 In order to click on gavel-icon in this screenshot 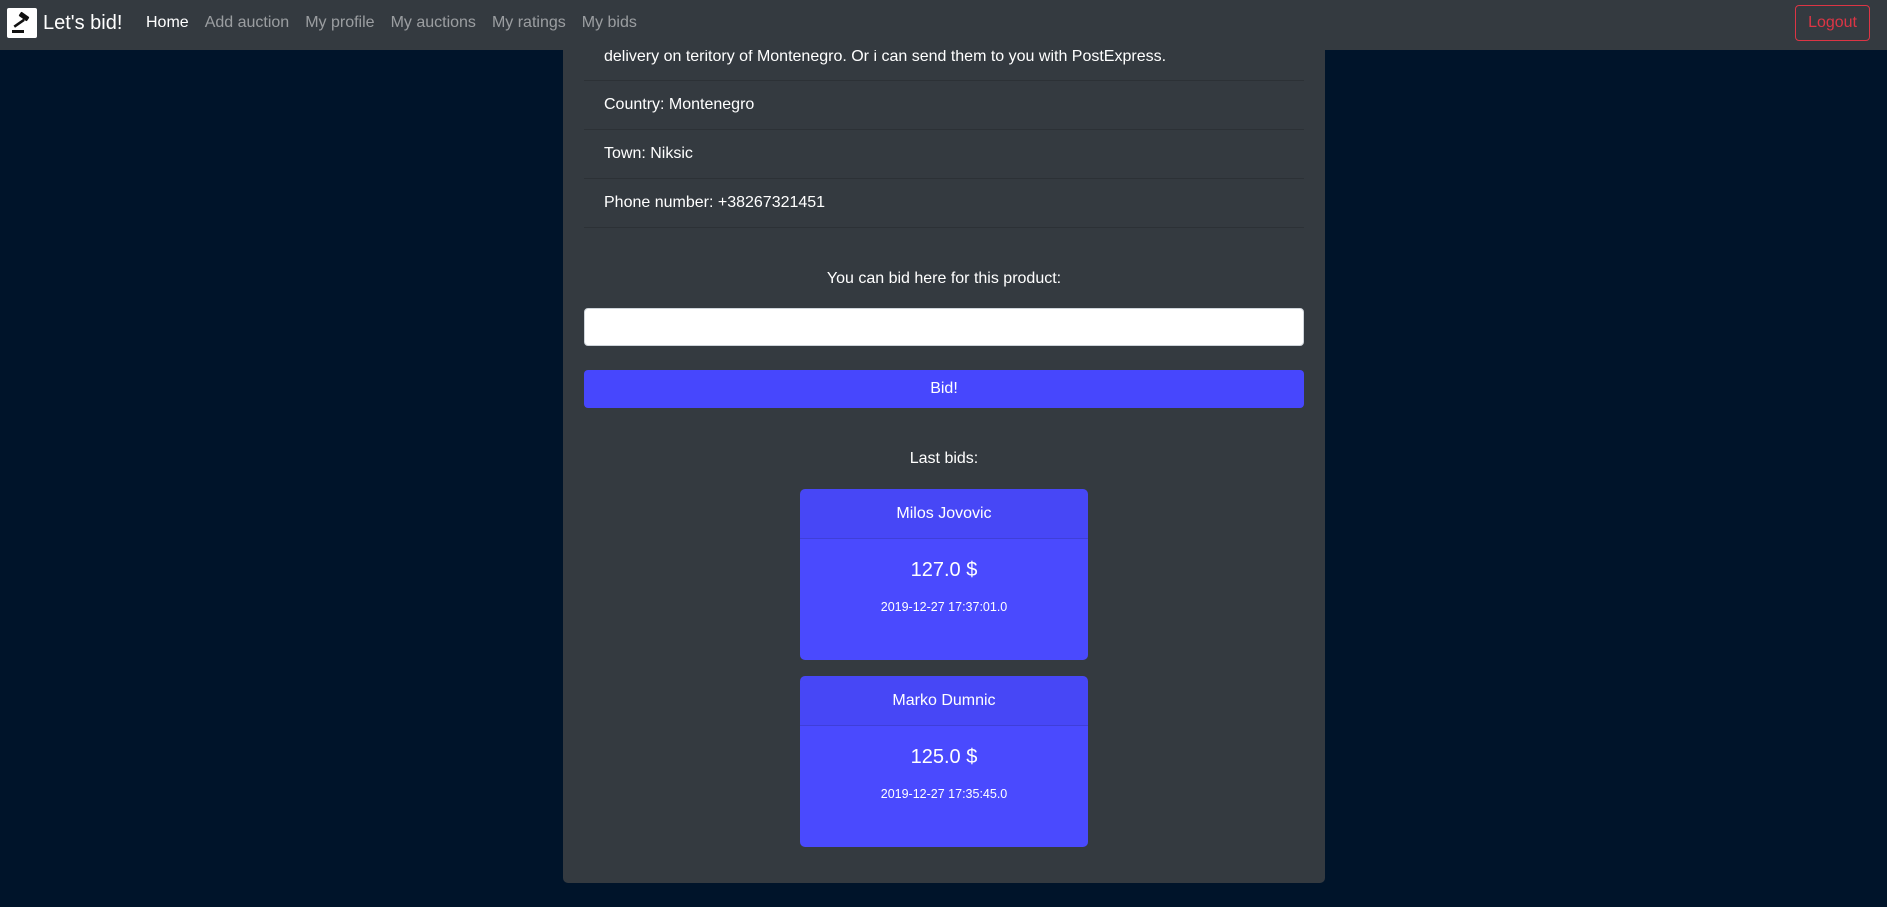, I will do `click(22, 23)`.